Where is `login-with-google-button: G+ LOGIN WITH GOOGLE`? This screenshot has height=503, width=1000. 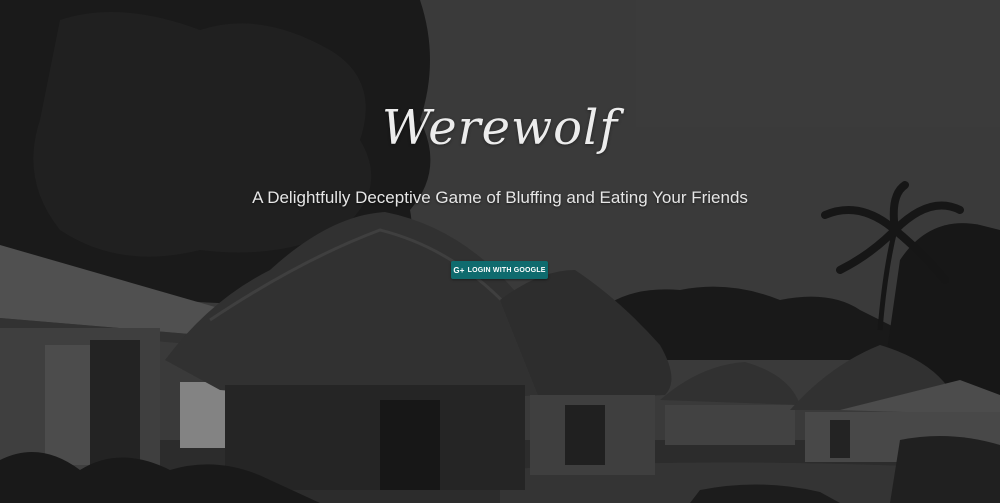
login-with-google-button: G+ LOGIN WITH GOOGLE is located at coordinates (499, 270).